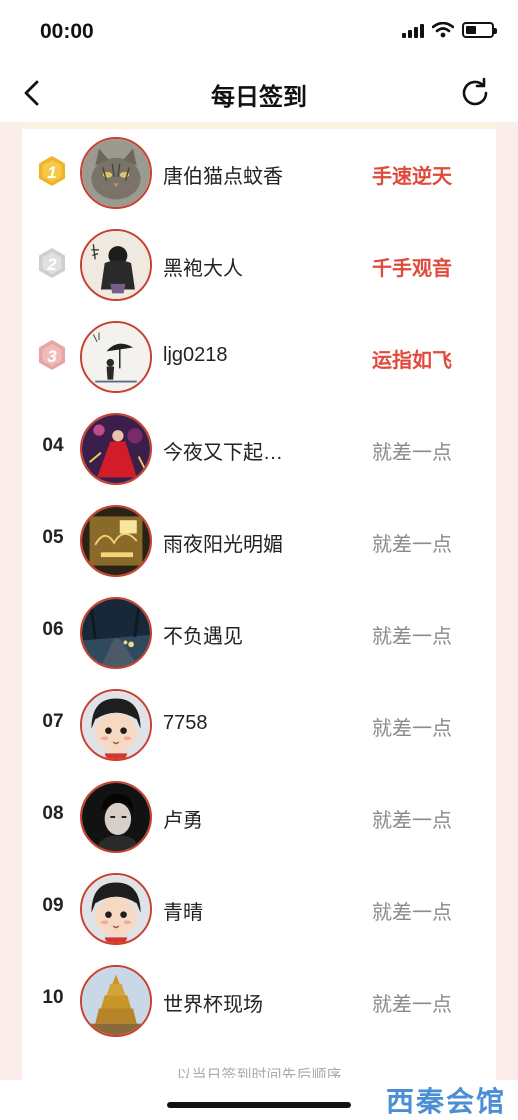  Describe the element at coordinates (412, 177) in the screenshot. I see `speed-tag: 手速逆天` at that location.